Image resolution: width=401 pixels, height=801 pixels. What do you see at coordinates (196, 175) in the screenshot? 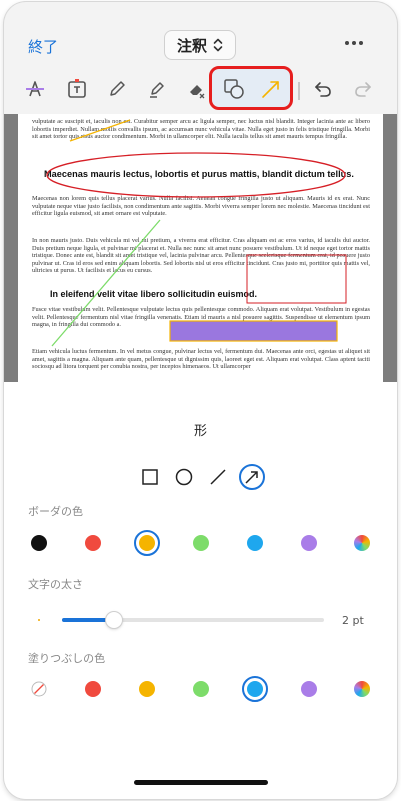
I see `ellipse-annotation` at bounding box center [196, 175].